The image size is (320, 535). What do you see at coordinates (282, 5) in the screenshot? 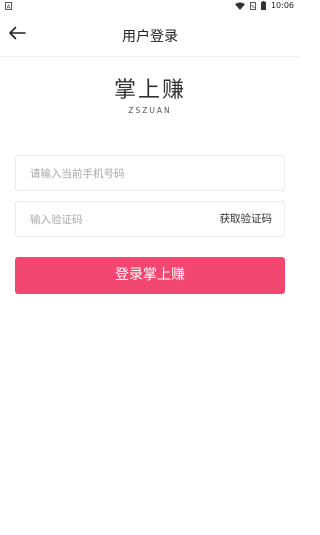
I see `status-time: 10:06` at bounding box center [282, 5].